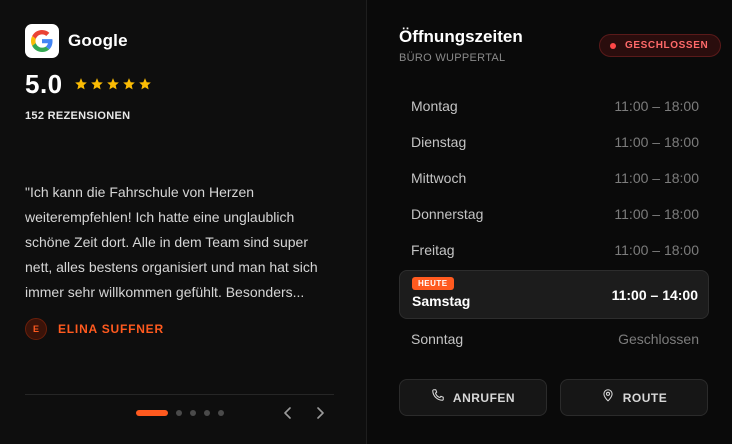  Describe the element at coordinates (441, 301) in the screenshot. I see `day-name: Samstag` at that location.